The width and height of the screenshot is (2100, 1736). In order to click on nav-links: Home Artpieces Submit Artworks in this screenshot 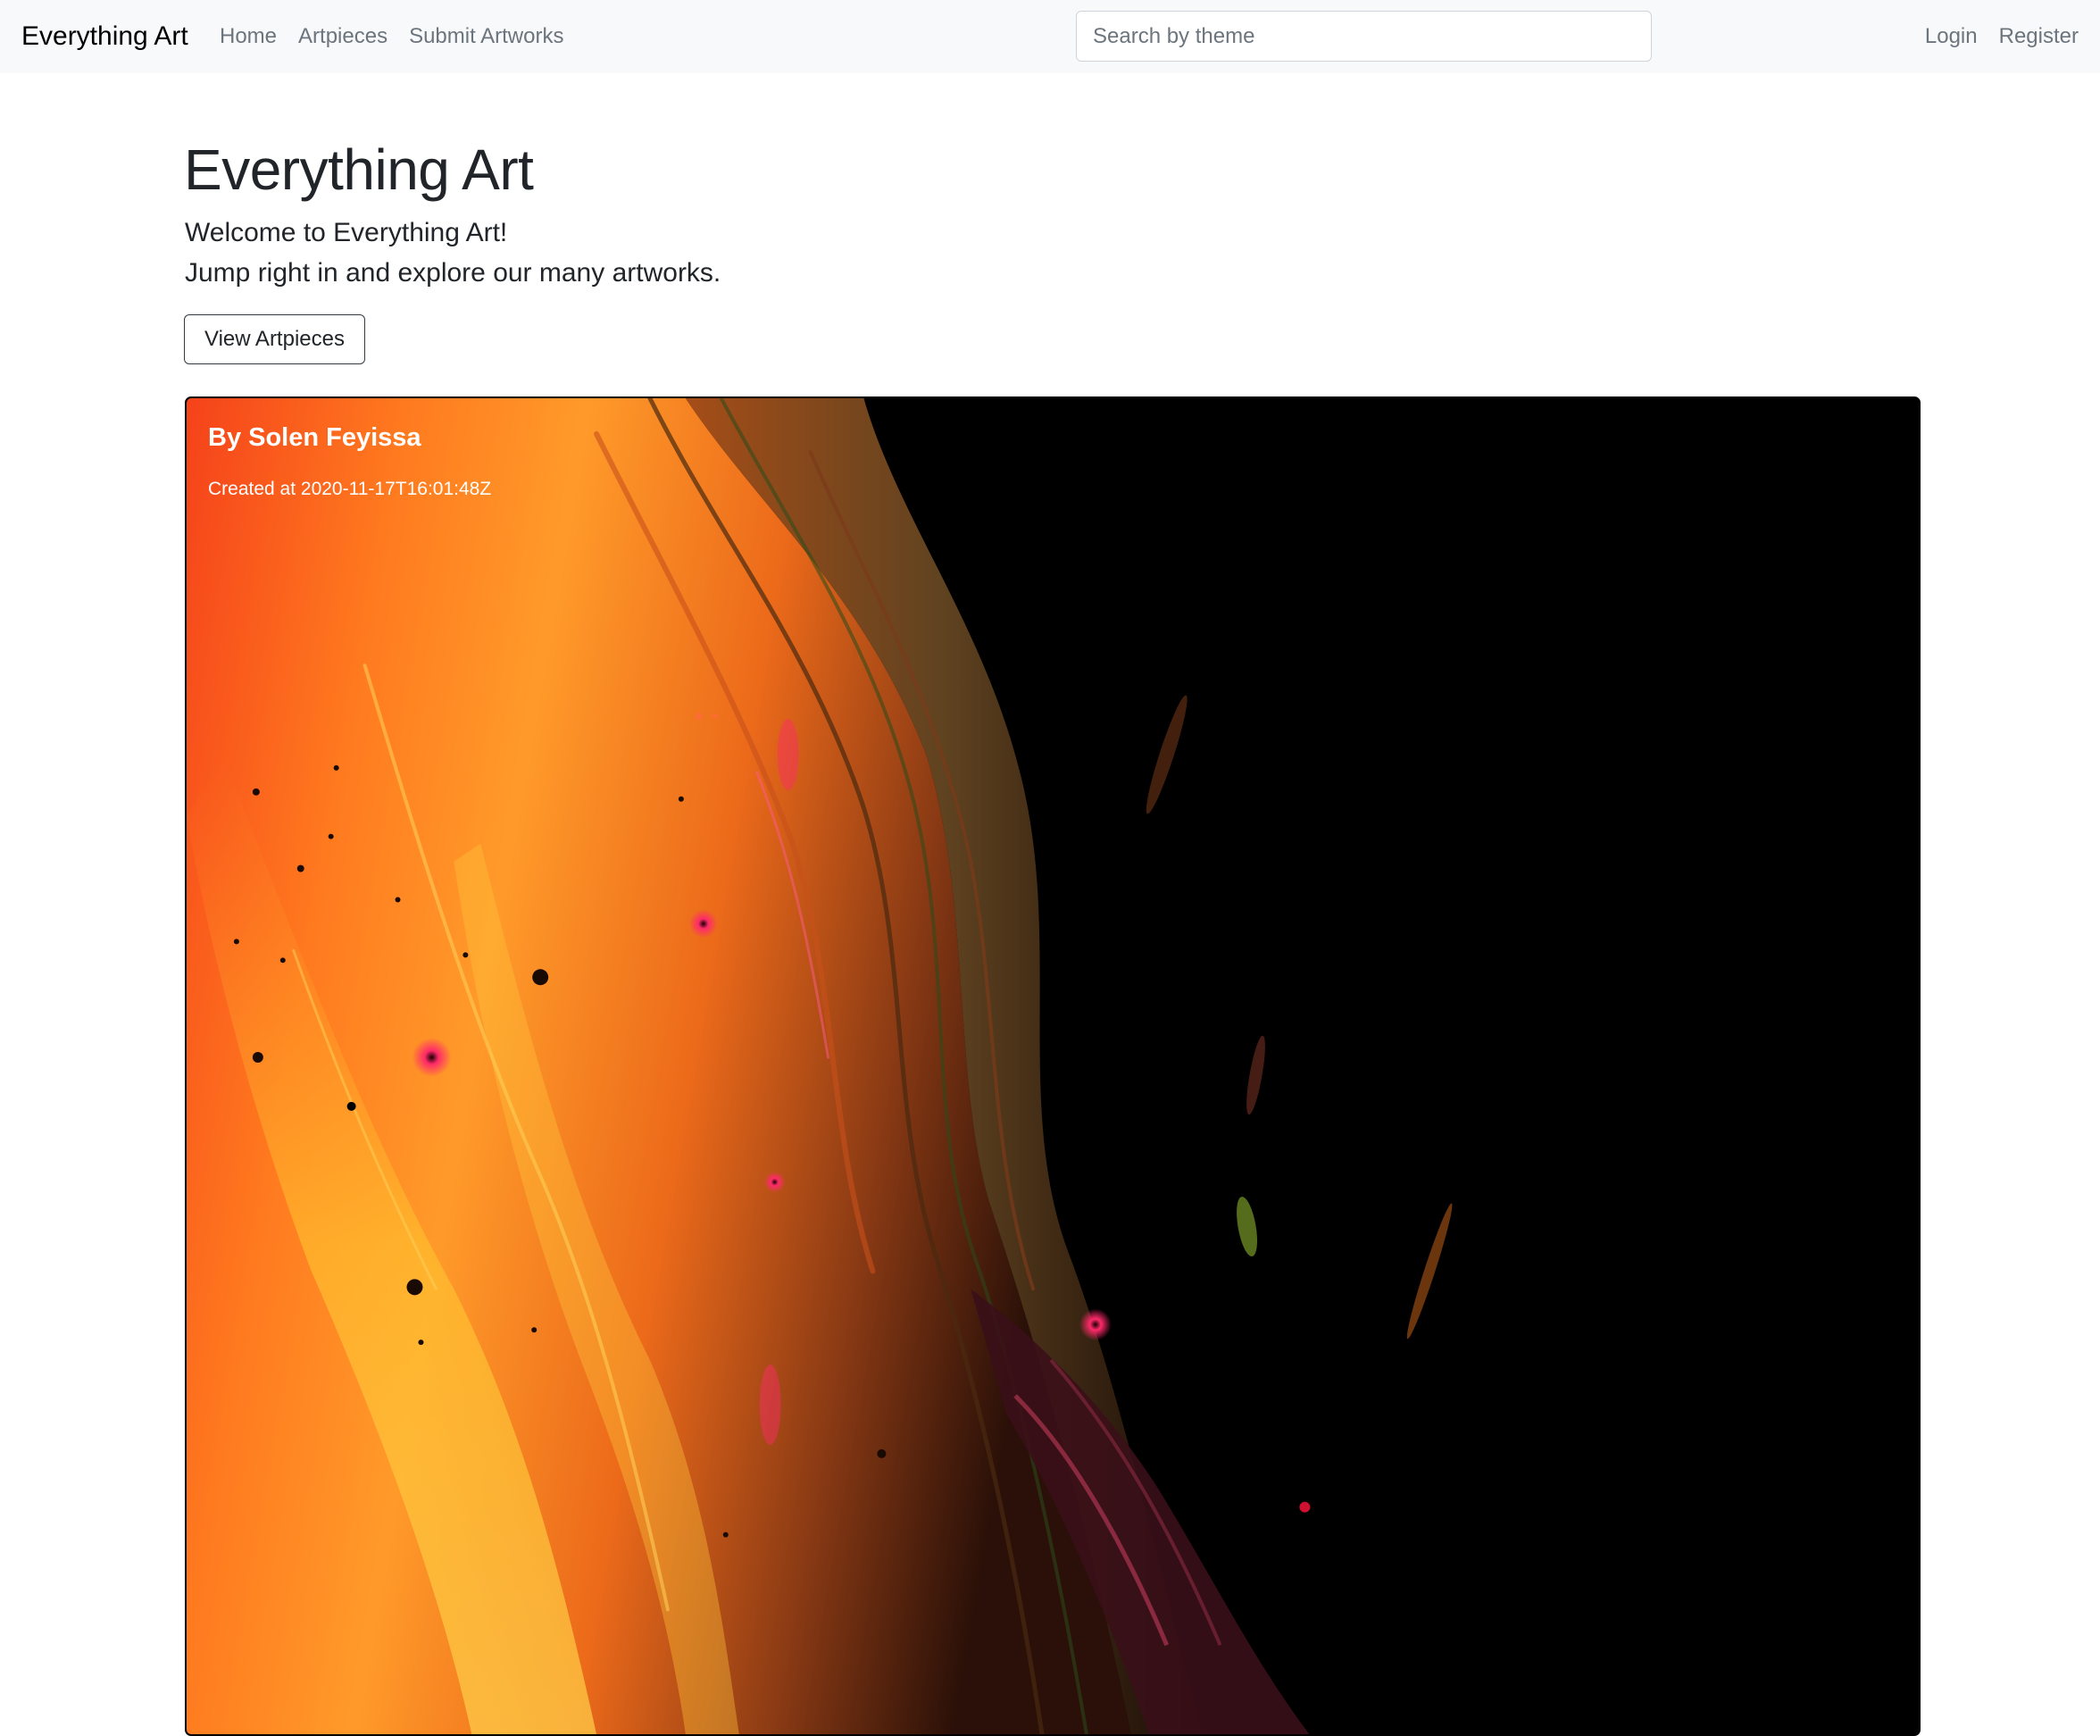, I will do `click(392, 36)`.